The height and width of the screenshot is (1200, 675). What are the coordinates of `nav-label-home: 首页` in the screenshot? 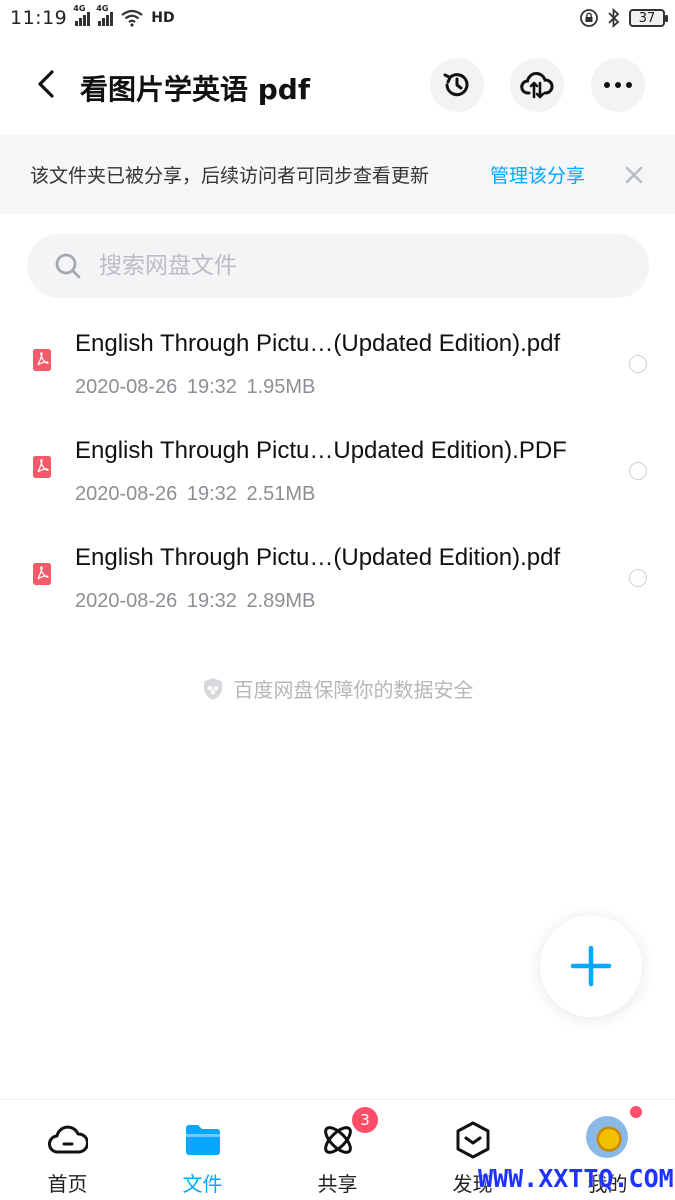 It's located at (67, 1184).